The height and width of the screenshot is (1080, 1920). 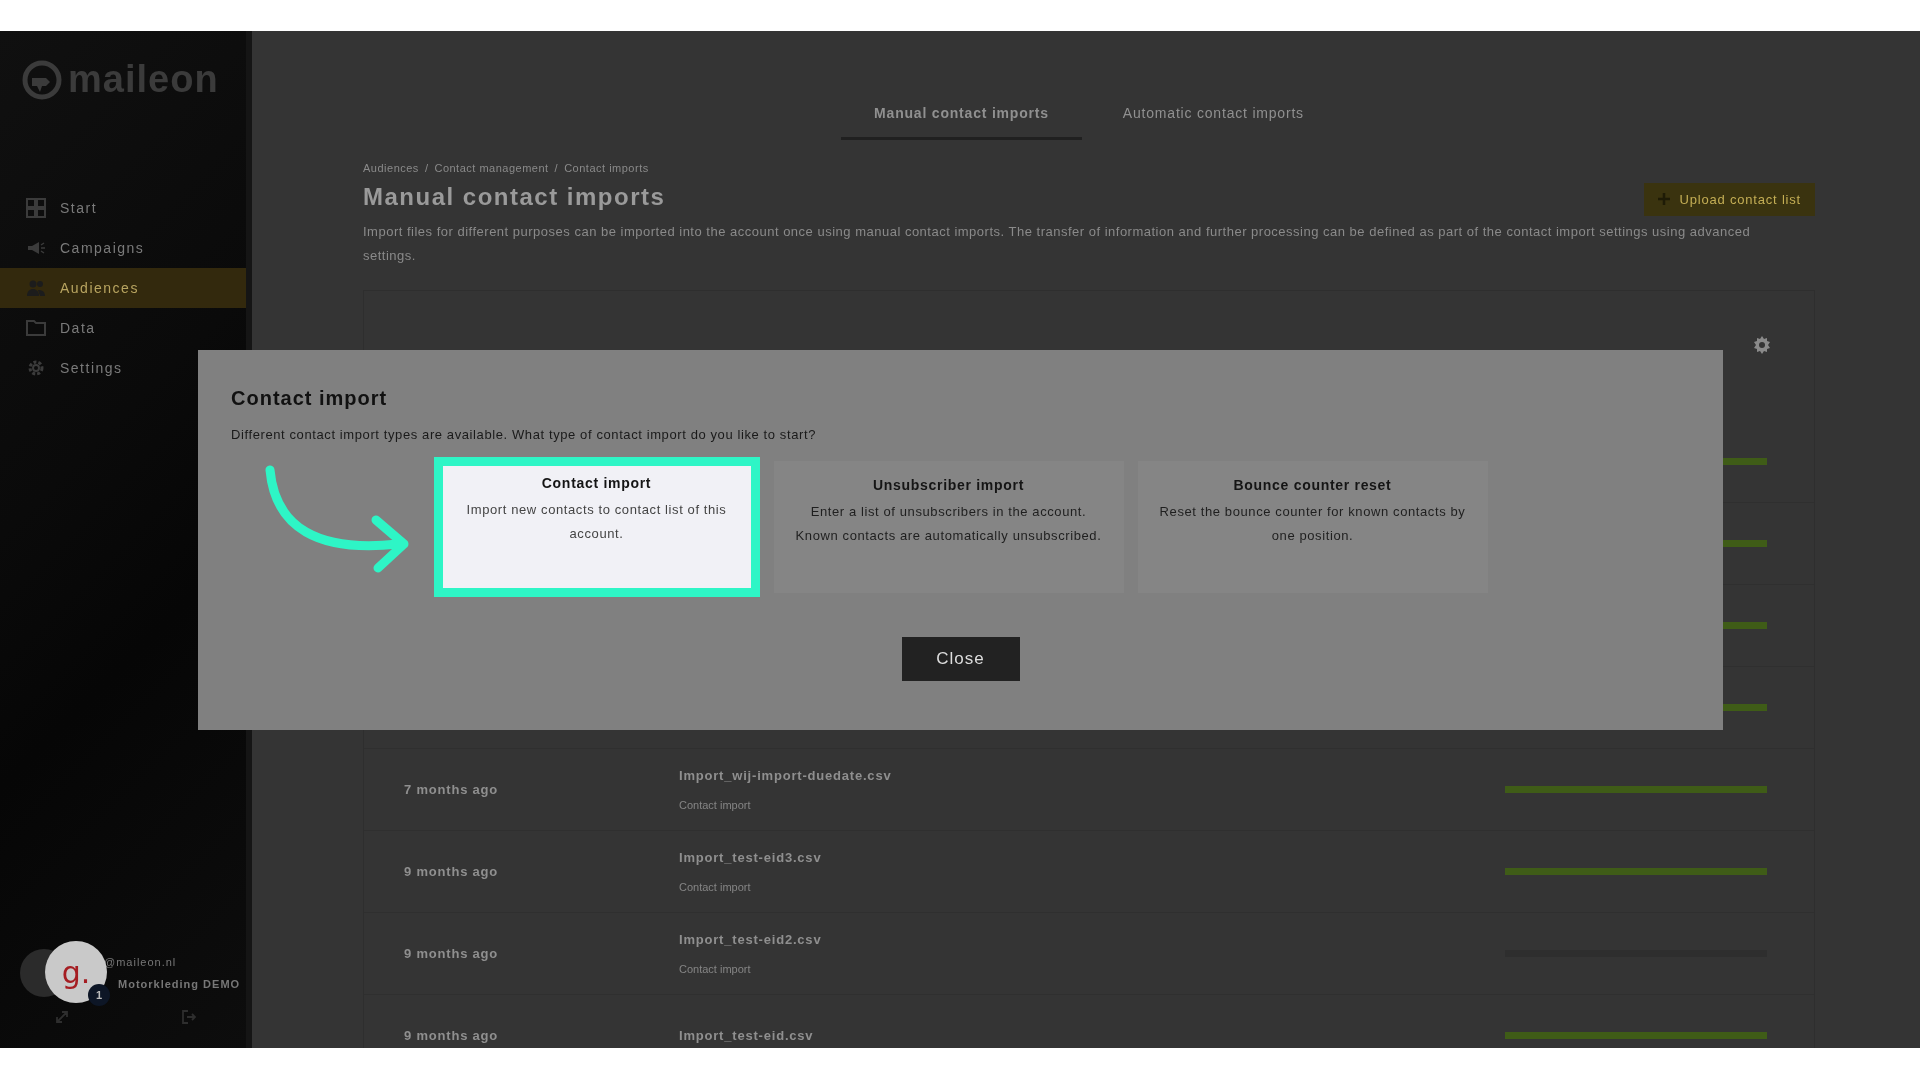 What do you see at coordinates (99, 995) in the screenshot?
I see `notification-badge: 1` at bounding box center [99, 995].